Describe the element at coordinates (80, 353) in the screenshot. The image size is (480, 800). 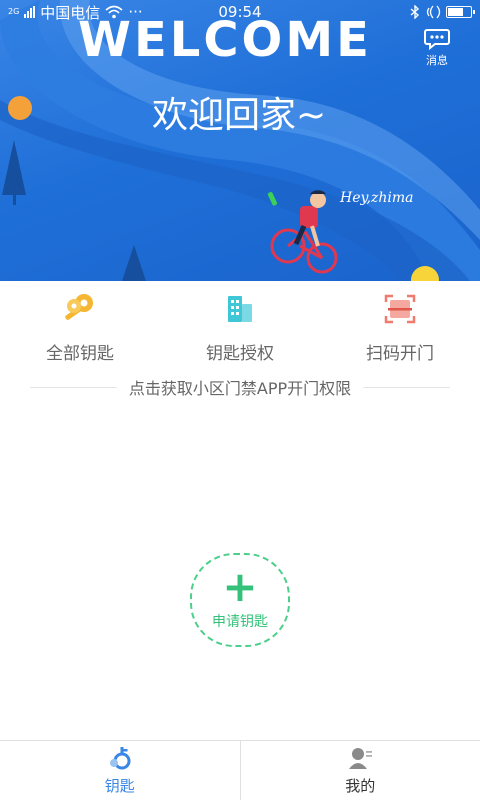
I see `all-keys-label: 全部钥匙` at that location.